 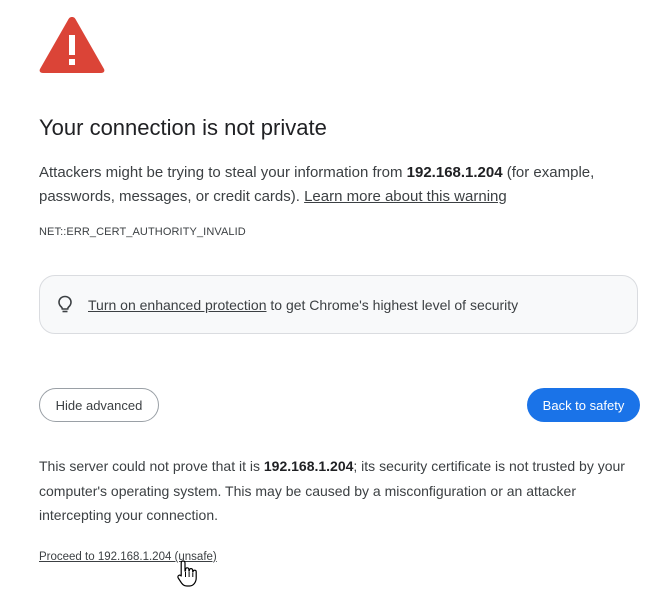 What do you see at coordinates (454, 172) in the screenshot?
I see `explanation-host: 192.168.1.204` at bounding box center [454, 172].